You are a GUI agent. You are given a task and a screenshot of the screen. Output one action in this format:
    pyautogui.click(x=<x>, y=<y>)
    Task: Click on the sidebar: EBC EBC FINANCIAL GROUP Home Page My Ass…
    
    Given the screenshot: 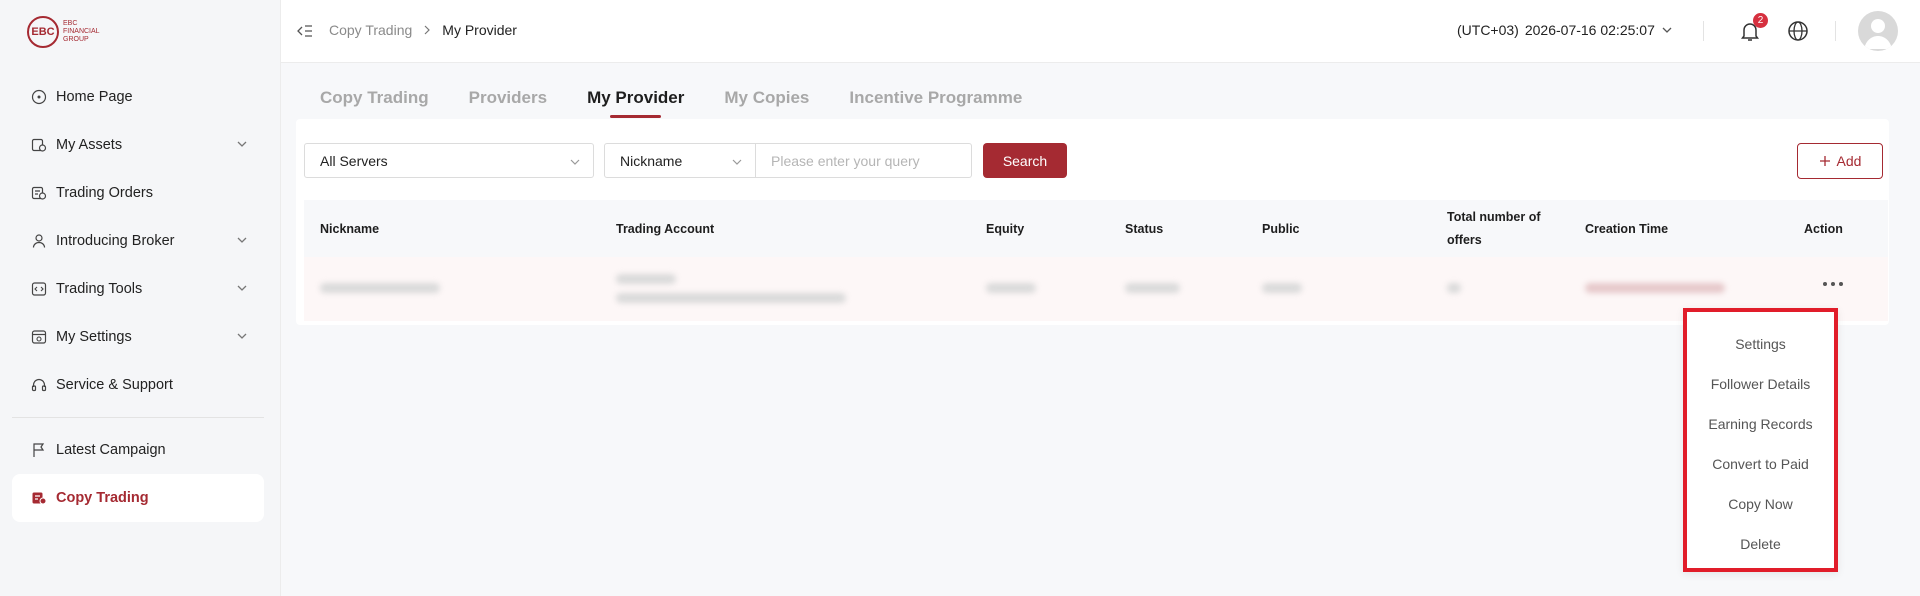 What is the action you would take?
    pyautogui.click(x=140, y=298)
    